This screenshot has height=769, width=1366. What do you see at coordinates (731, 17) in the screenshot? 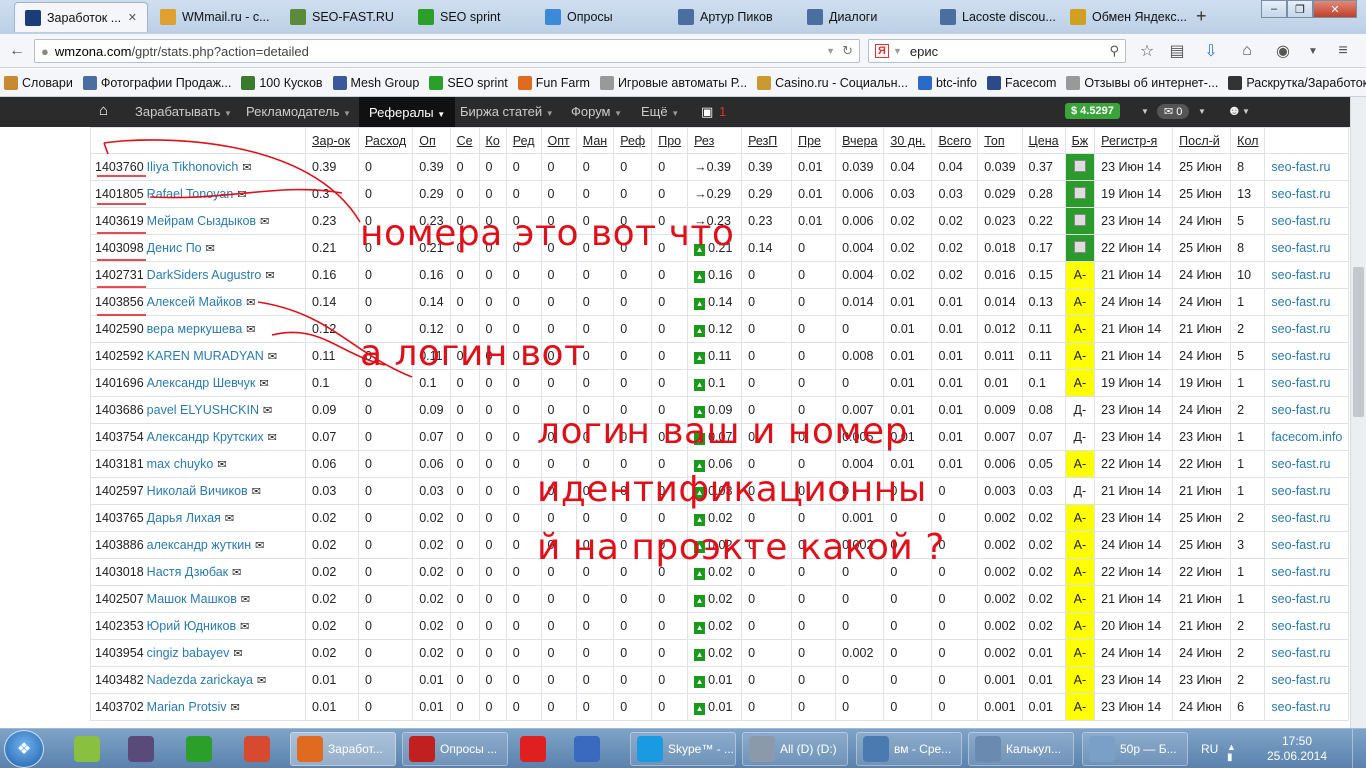
I see `browser-tab: Артур Пиков` at bounding box center [731, 17].